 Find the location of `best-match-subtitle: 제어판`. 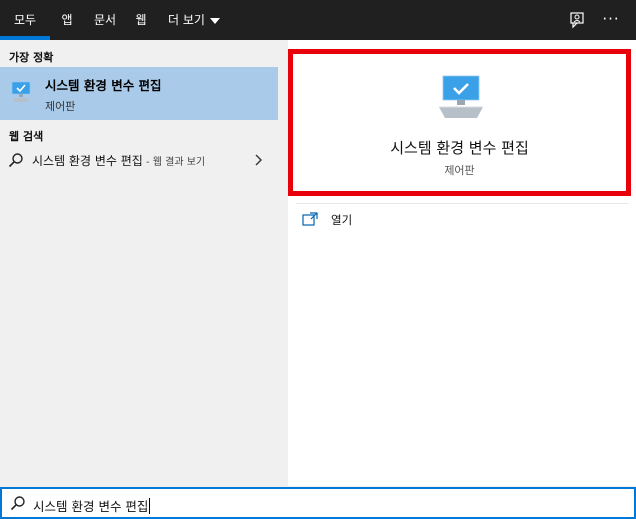

best-match-subtitle: 제어판 is located at coordinates (60, 106).